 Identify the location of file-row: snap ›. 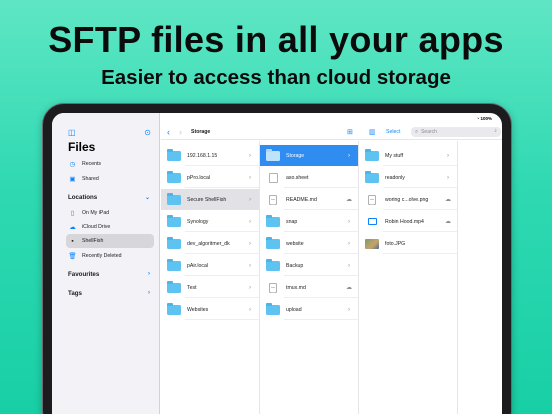
(309, 221).